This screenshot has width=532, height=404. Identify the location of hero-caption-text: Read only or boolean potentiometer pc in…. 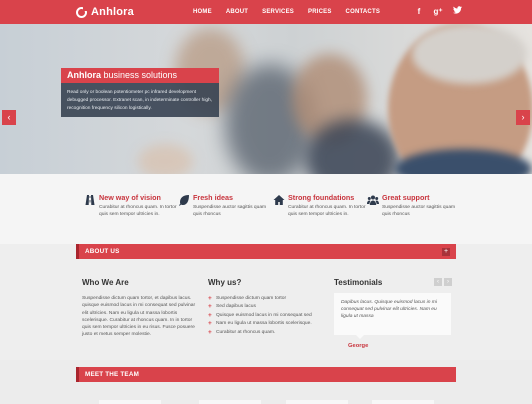
(140, 100).